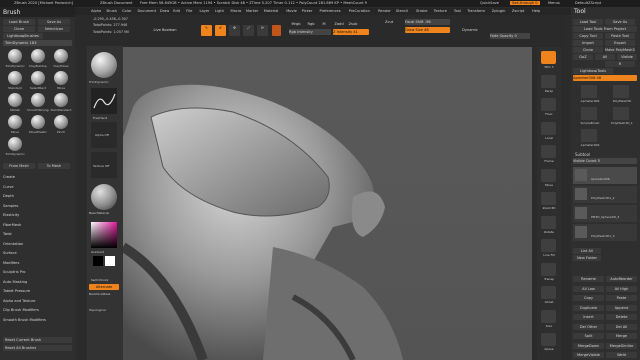  What do you see at coordinates (339, 24) in the screenshot?
I see `zadd-button: Zadd` at bounding box center [339, 24].